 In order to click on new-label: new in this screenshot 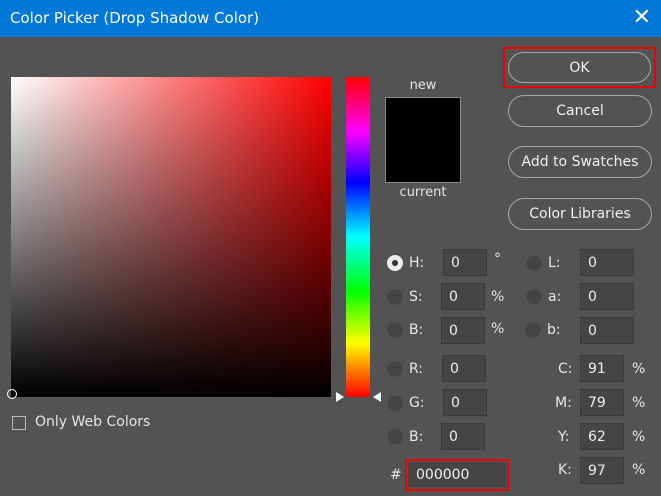, I will do `click(423, 85)`.